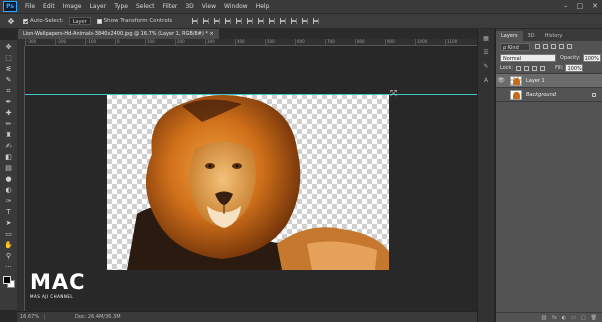  I want to click on brush-panel-icon: ✎, so click(486, 67).